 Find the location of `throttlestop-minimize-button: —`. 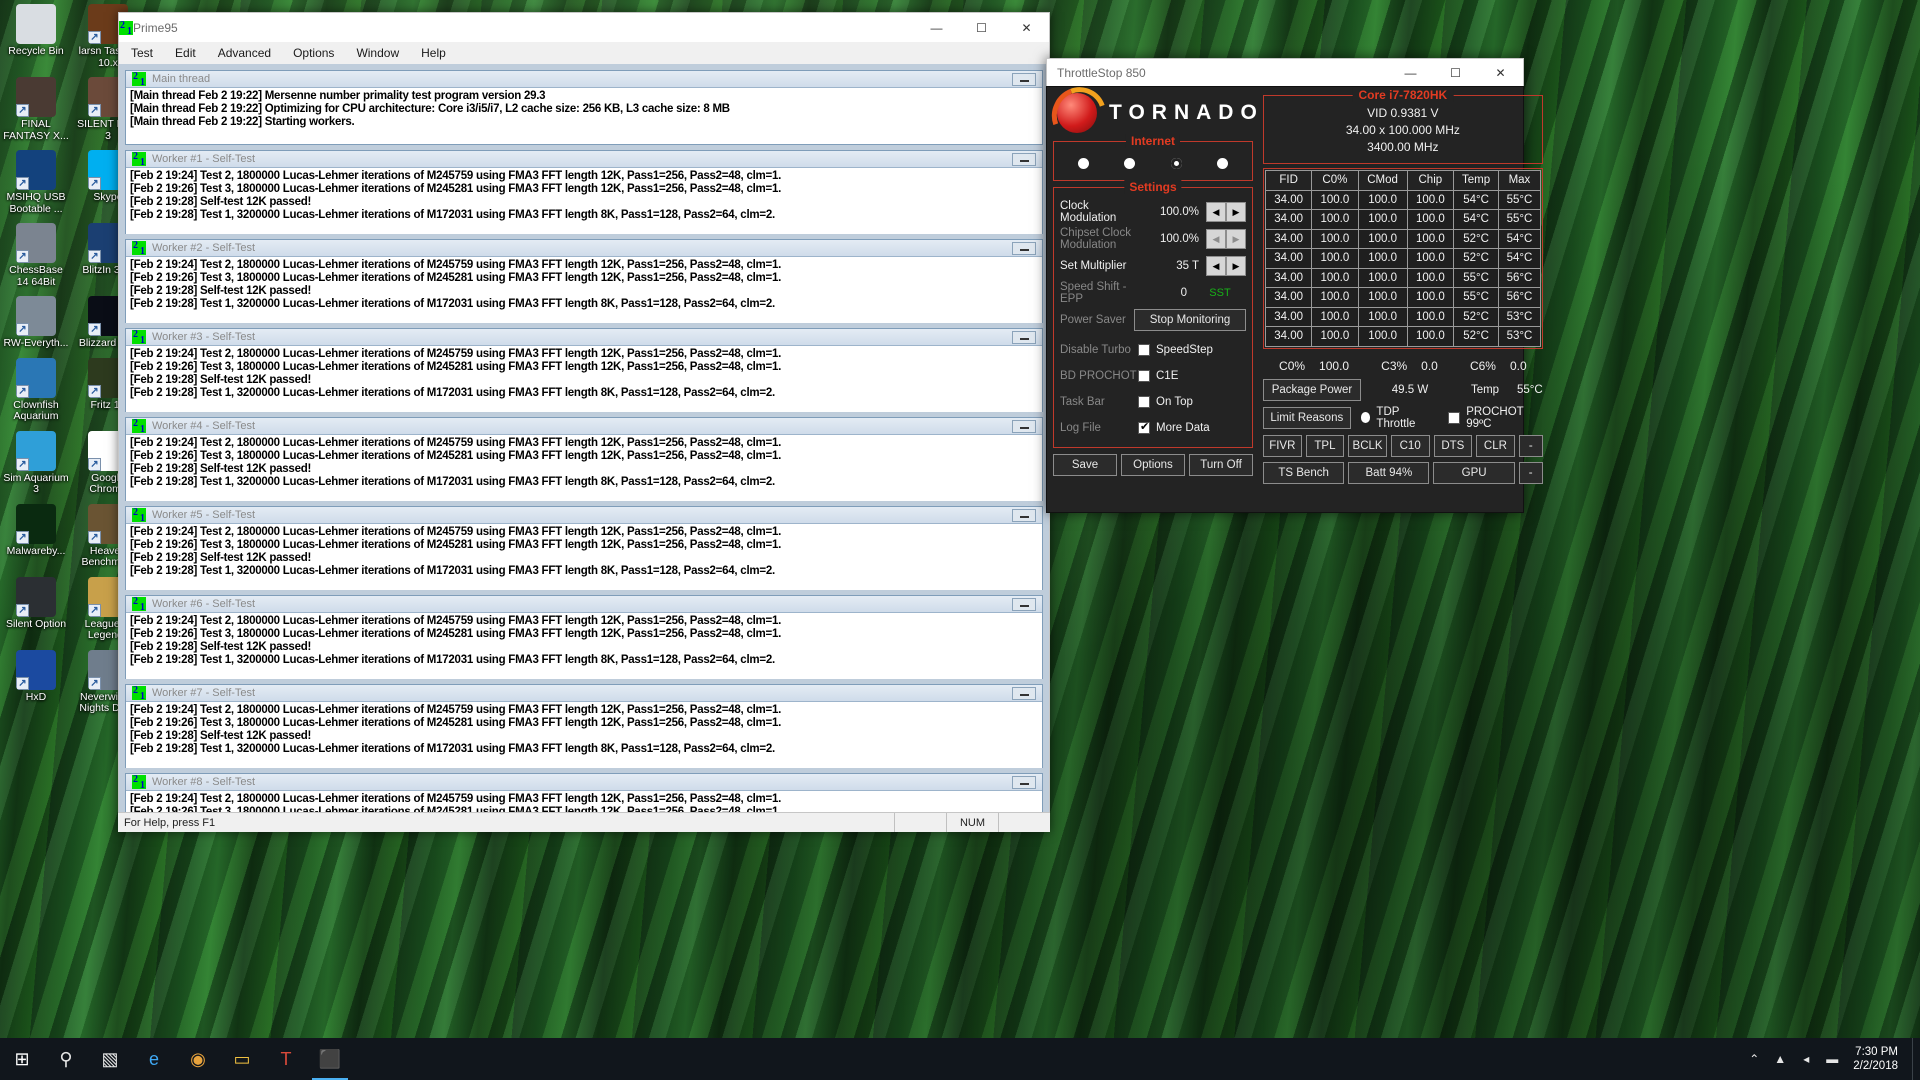

throttlestop-minimize-button: — is located at coordinates (1410, 72).